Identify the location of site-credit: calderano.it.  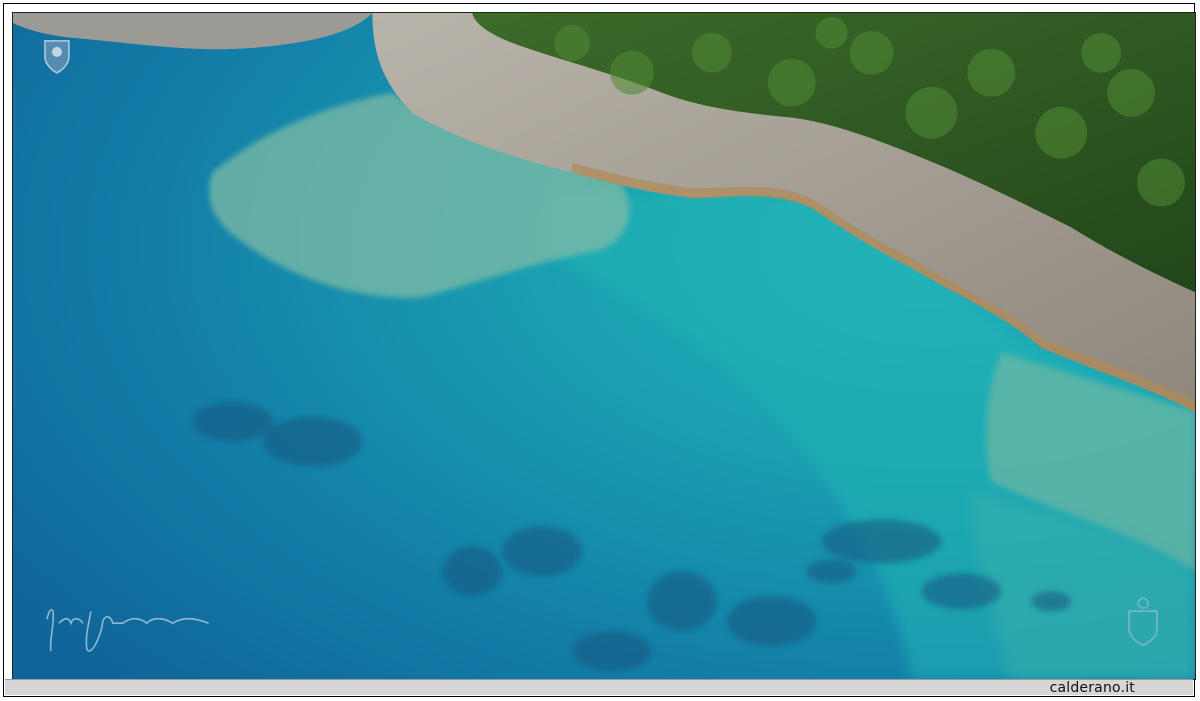
(1092, 688).